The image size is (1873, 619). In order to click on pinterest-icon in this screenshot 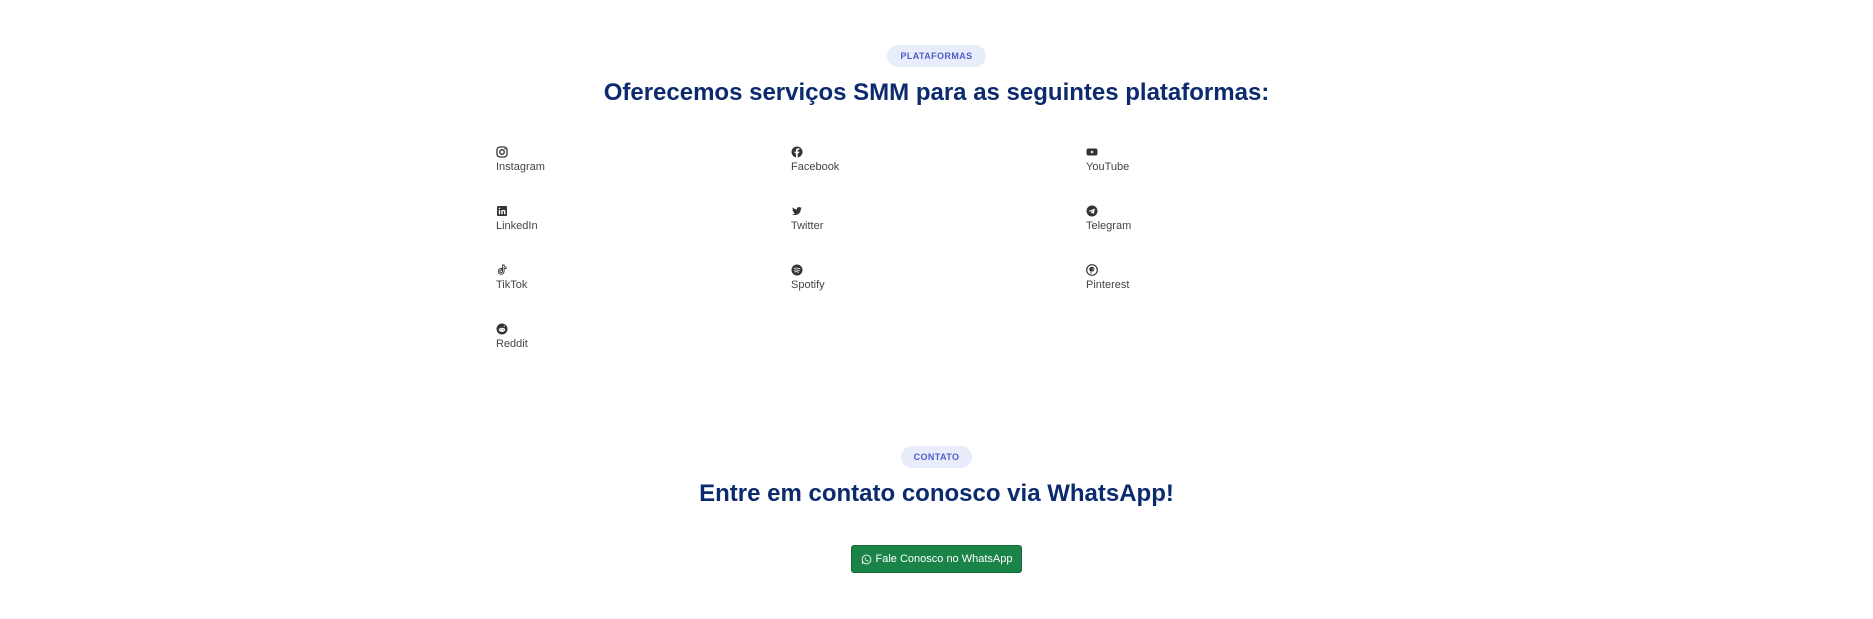, I will do `click(1092, 270)`.